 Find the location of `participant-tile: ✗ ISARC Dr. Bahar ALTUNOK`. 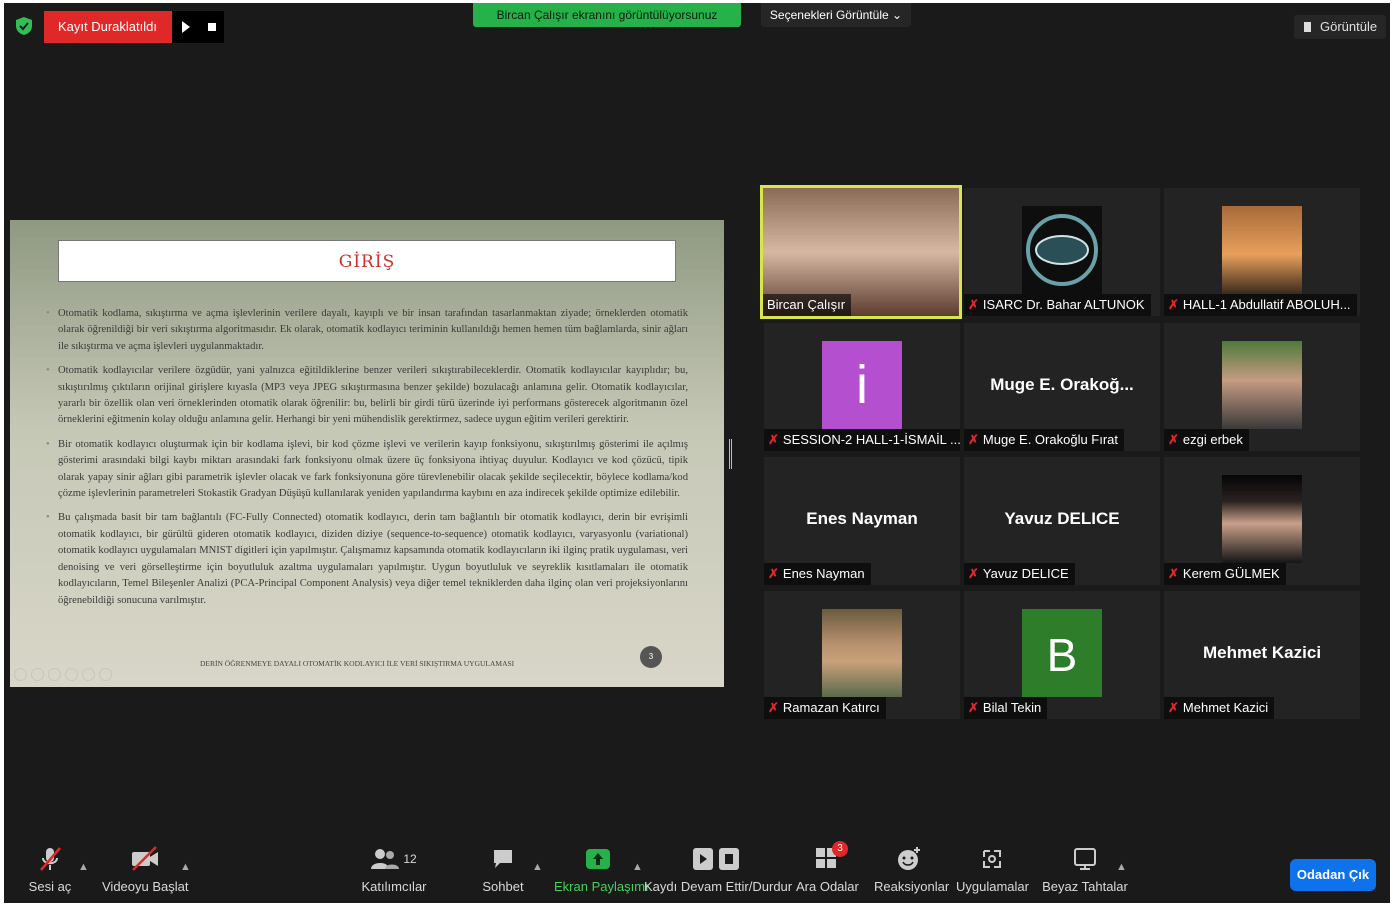

participant-tile: ✗ ISARC Dr. Bahar ALTUNOK is located at coordinates (1062, 252).